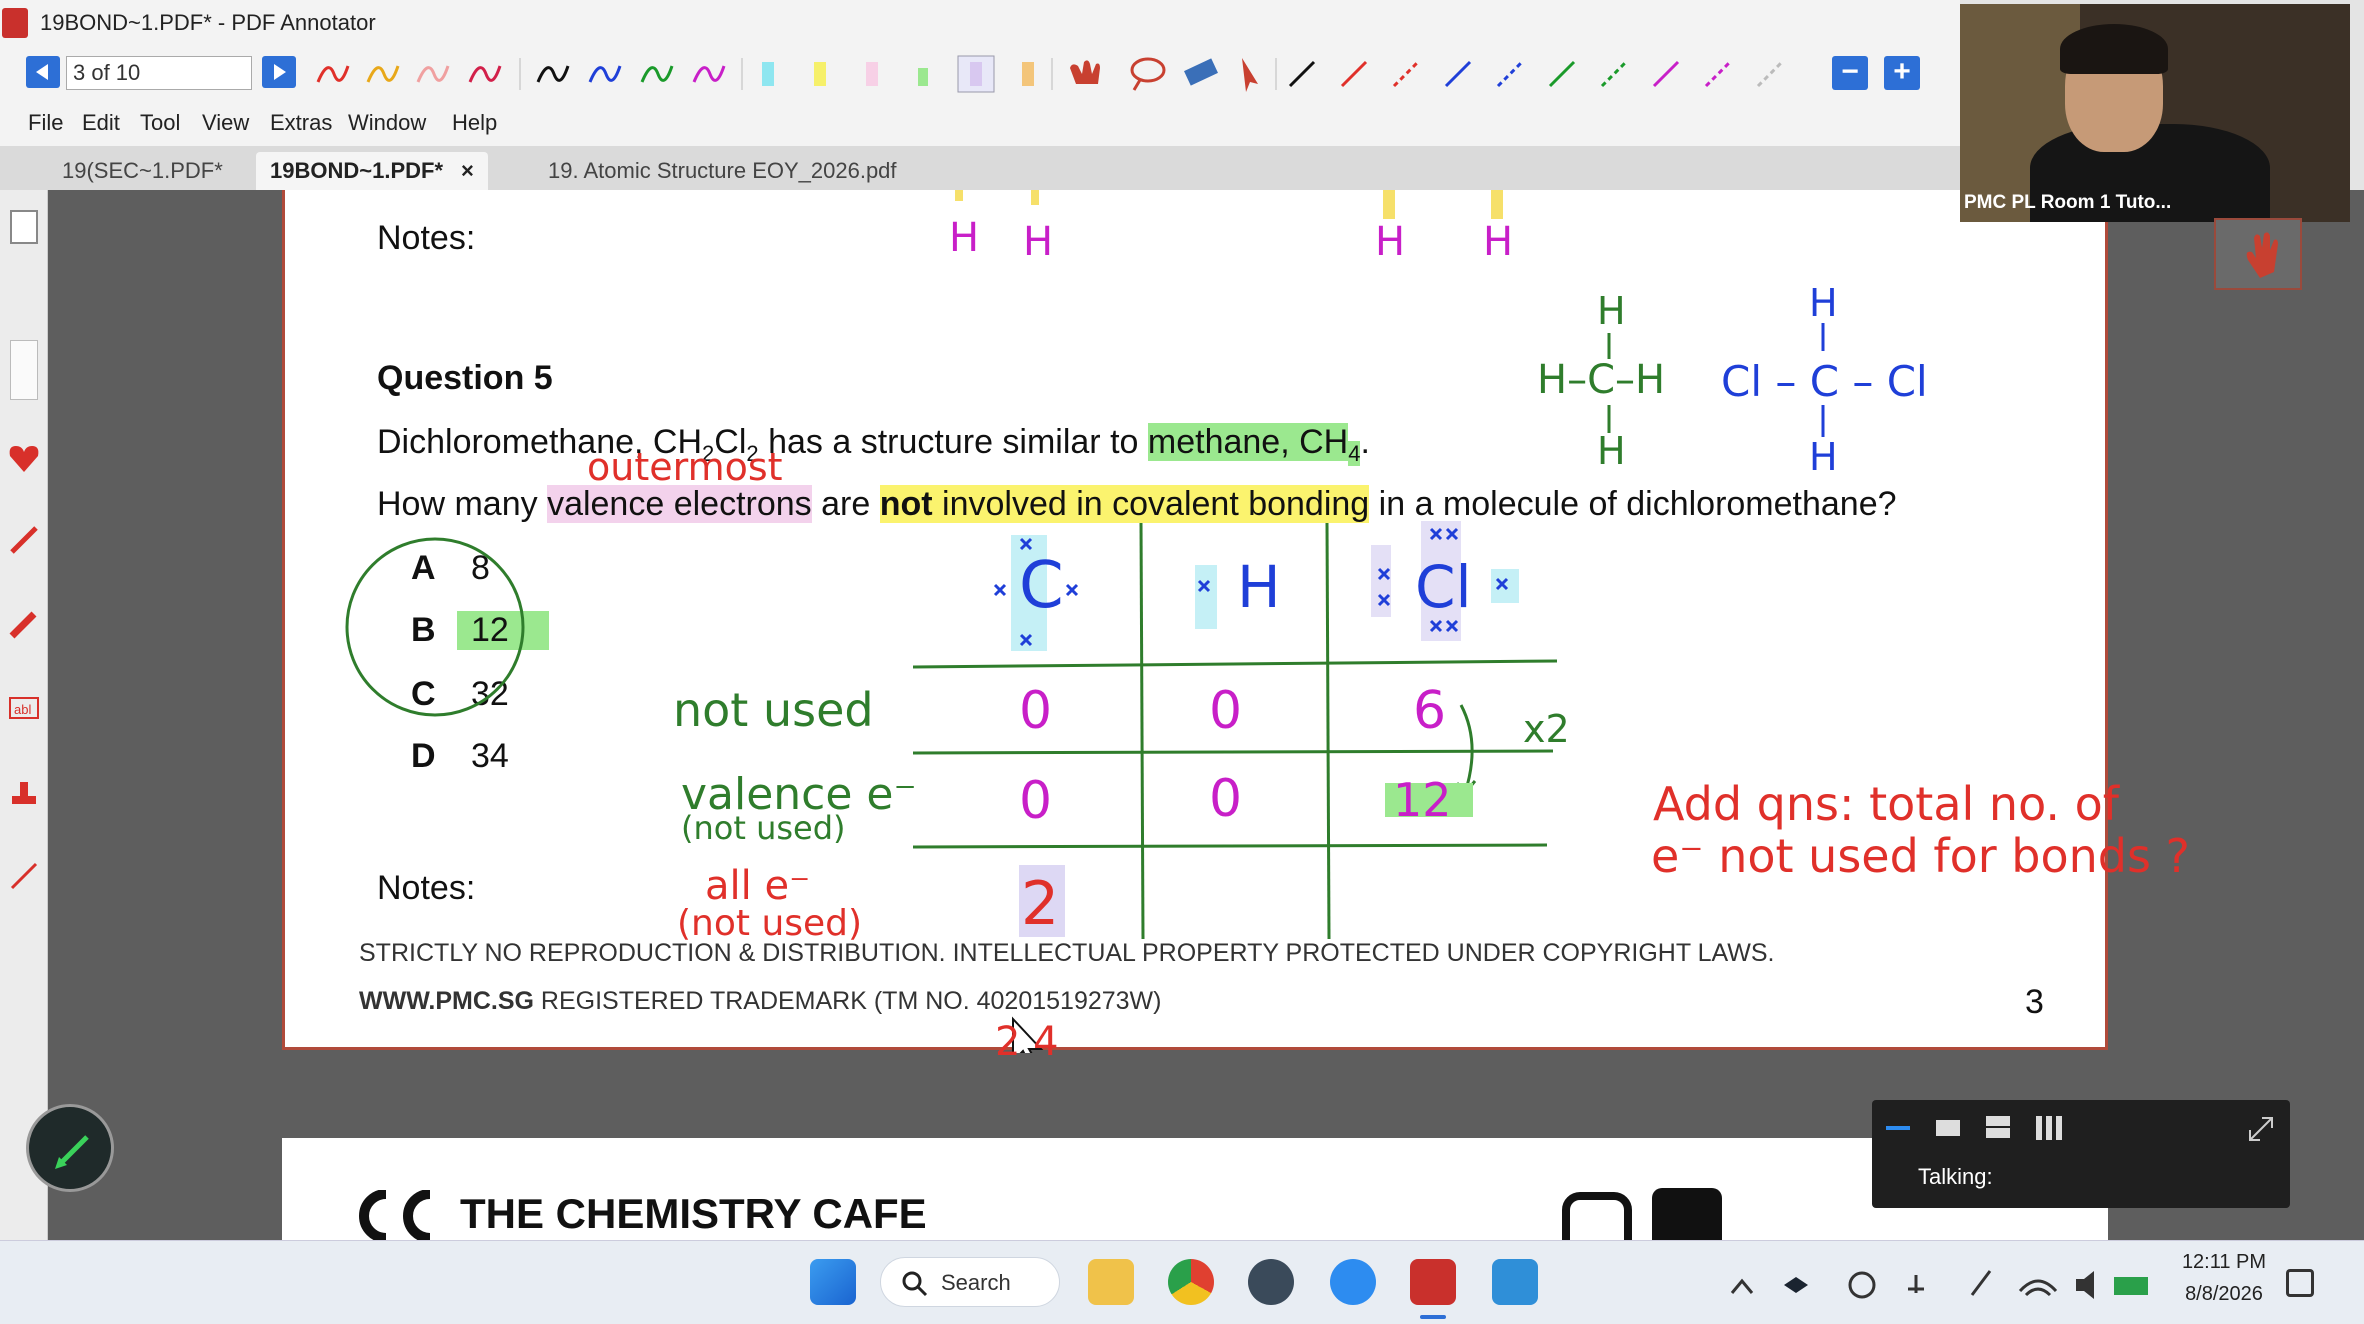 This screenshot has width=2364, height=1324. Describe the element at coordinates (24, 624) in the screenshot. I see `highlighter-tool-icon` at that location.